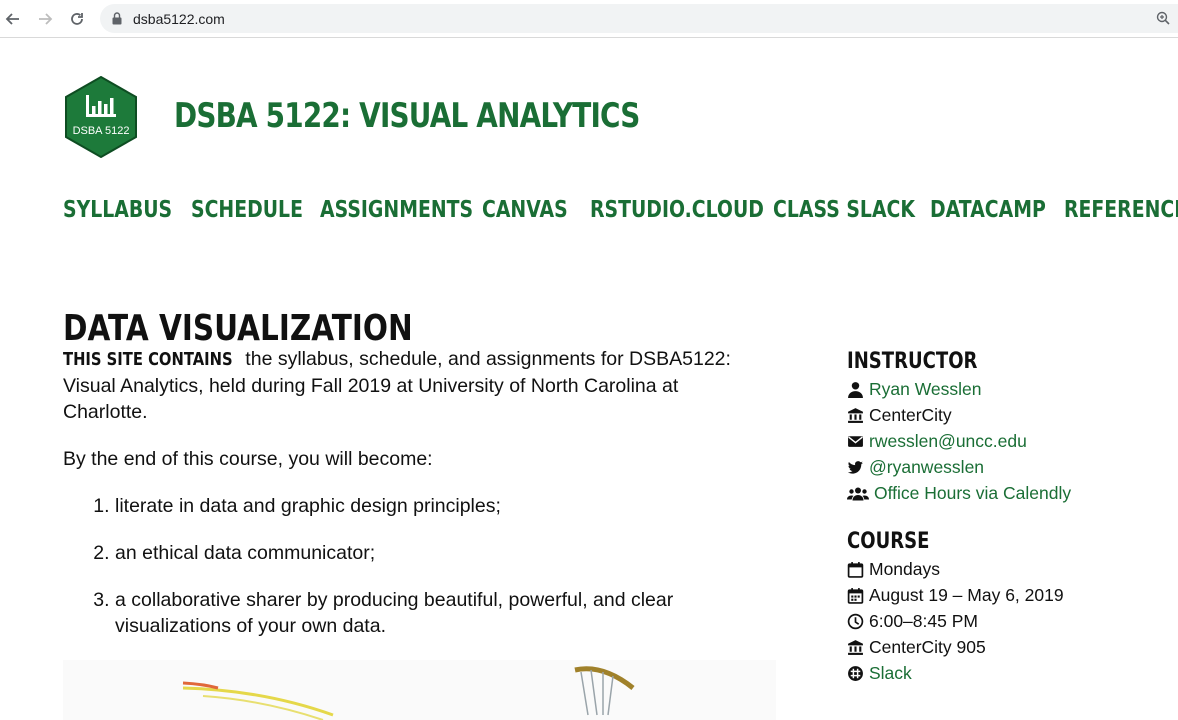 This screenshot has height=720, width=1178. Describe the element at coordinates (13, 19) in the screenshot. I see `back-arrow-icon` at that location.